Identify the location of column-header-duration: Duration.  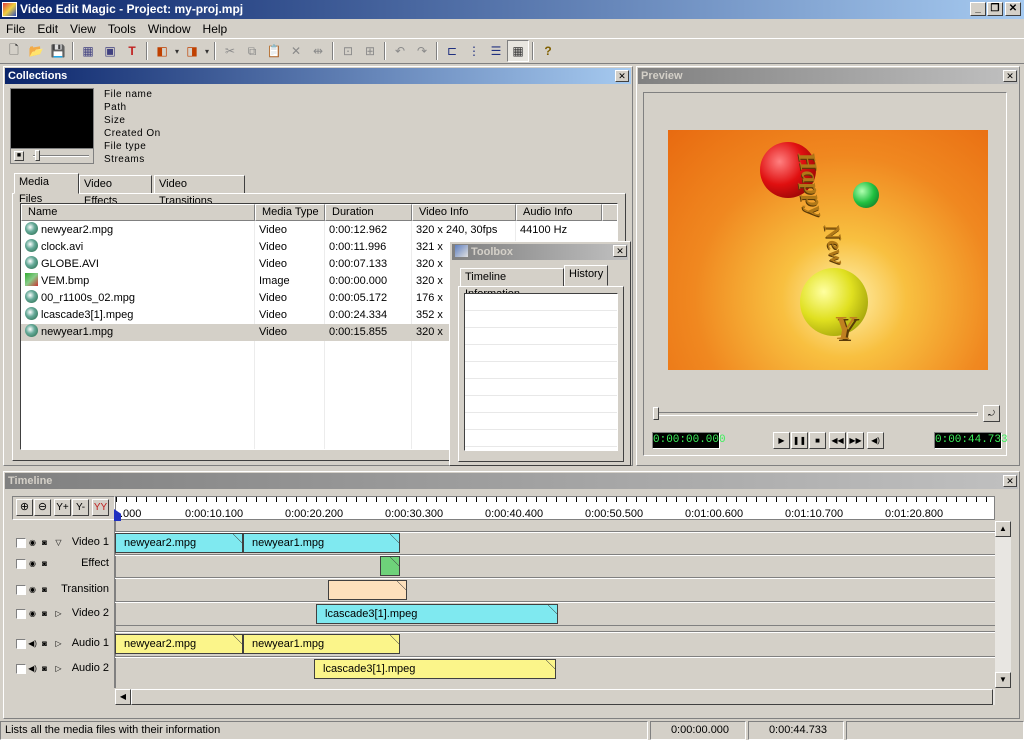
(368, 212).